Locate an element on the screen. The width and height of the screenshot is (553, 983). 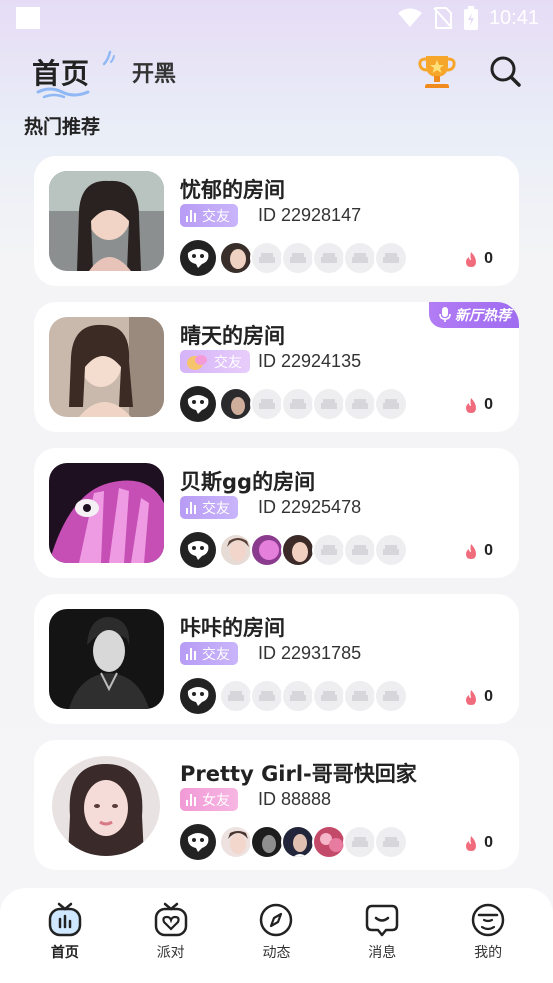
nav-item-moments: 动态 is located at coordinates (276, 942).